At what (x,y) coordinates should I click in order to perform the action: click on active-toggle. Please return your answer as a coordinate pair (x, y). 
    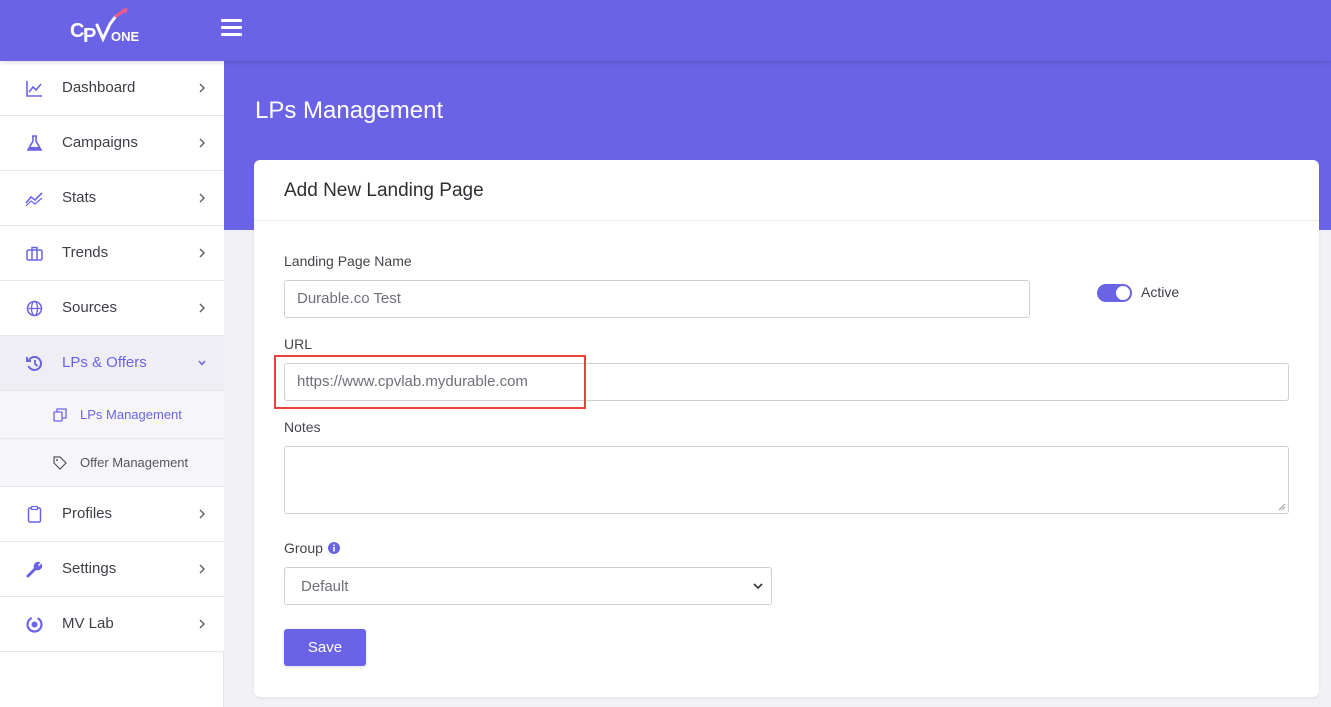
    Looking at the image, I should click on (1114, 293).